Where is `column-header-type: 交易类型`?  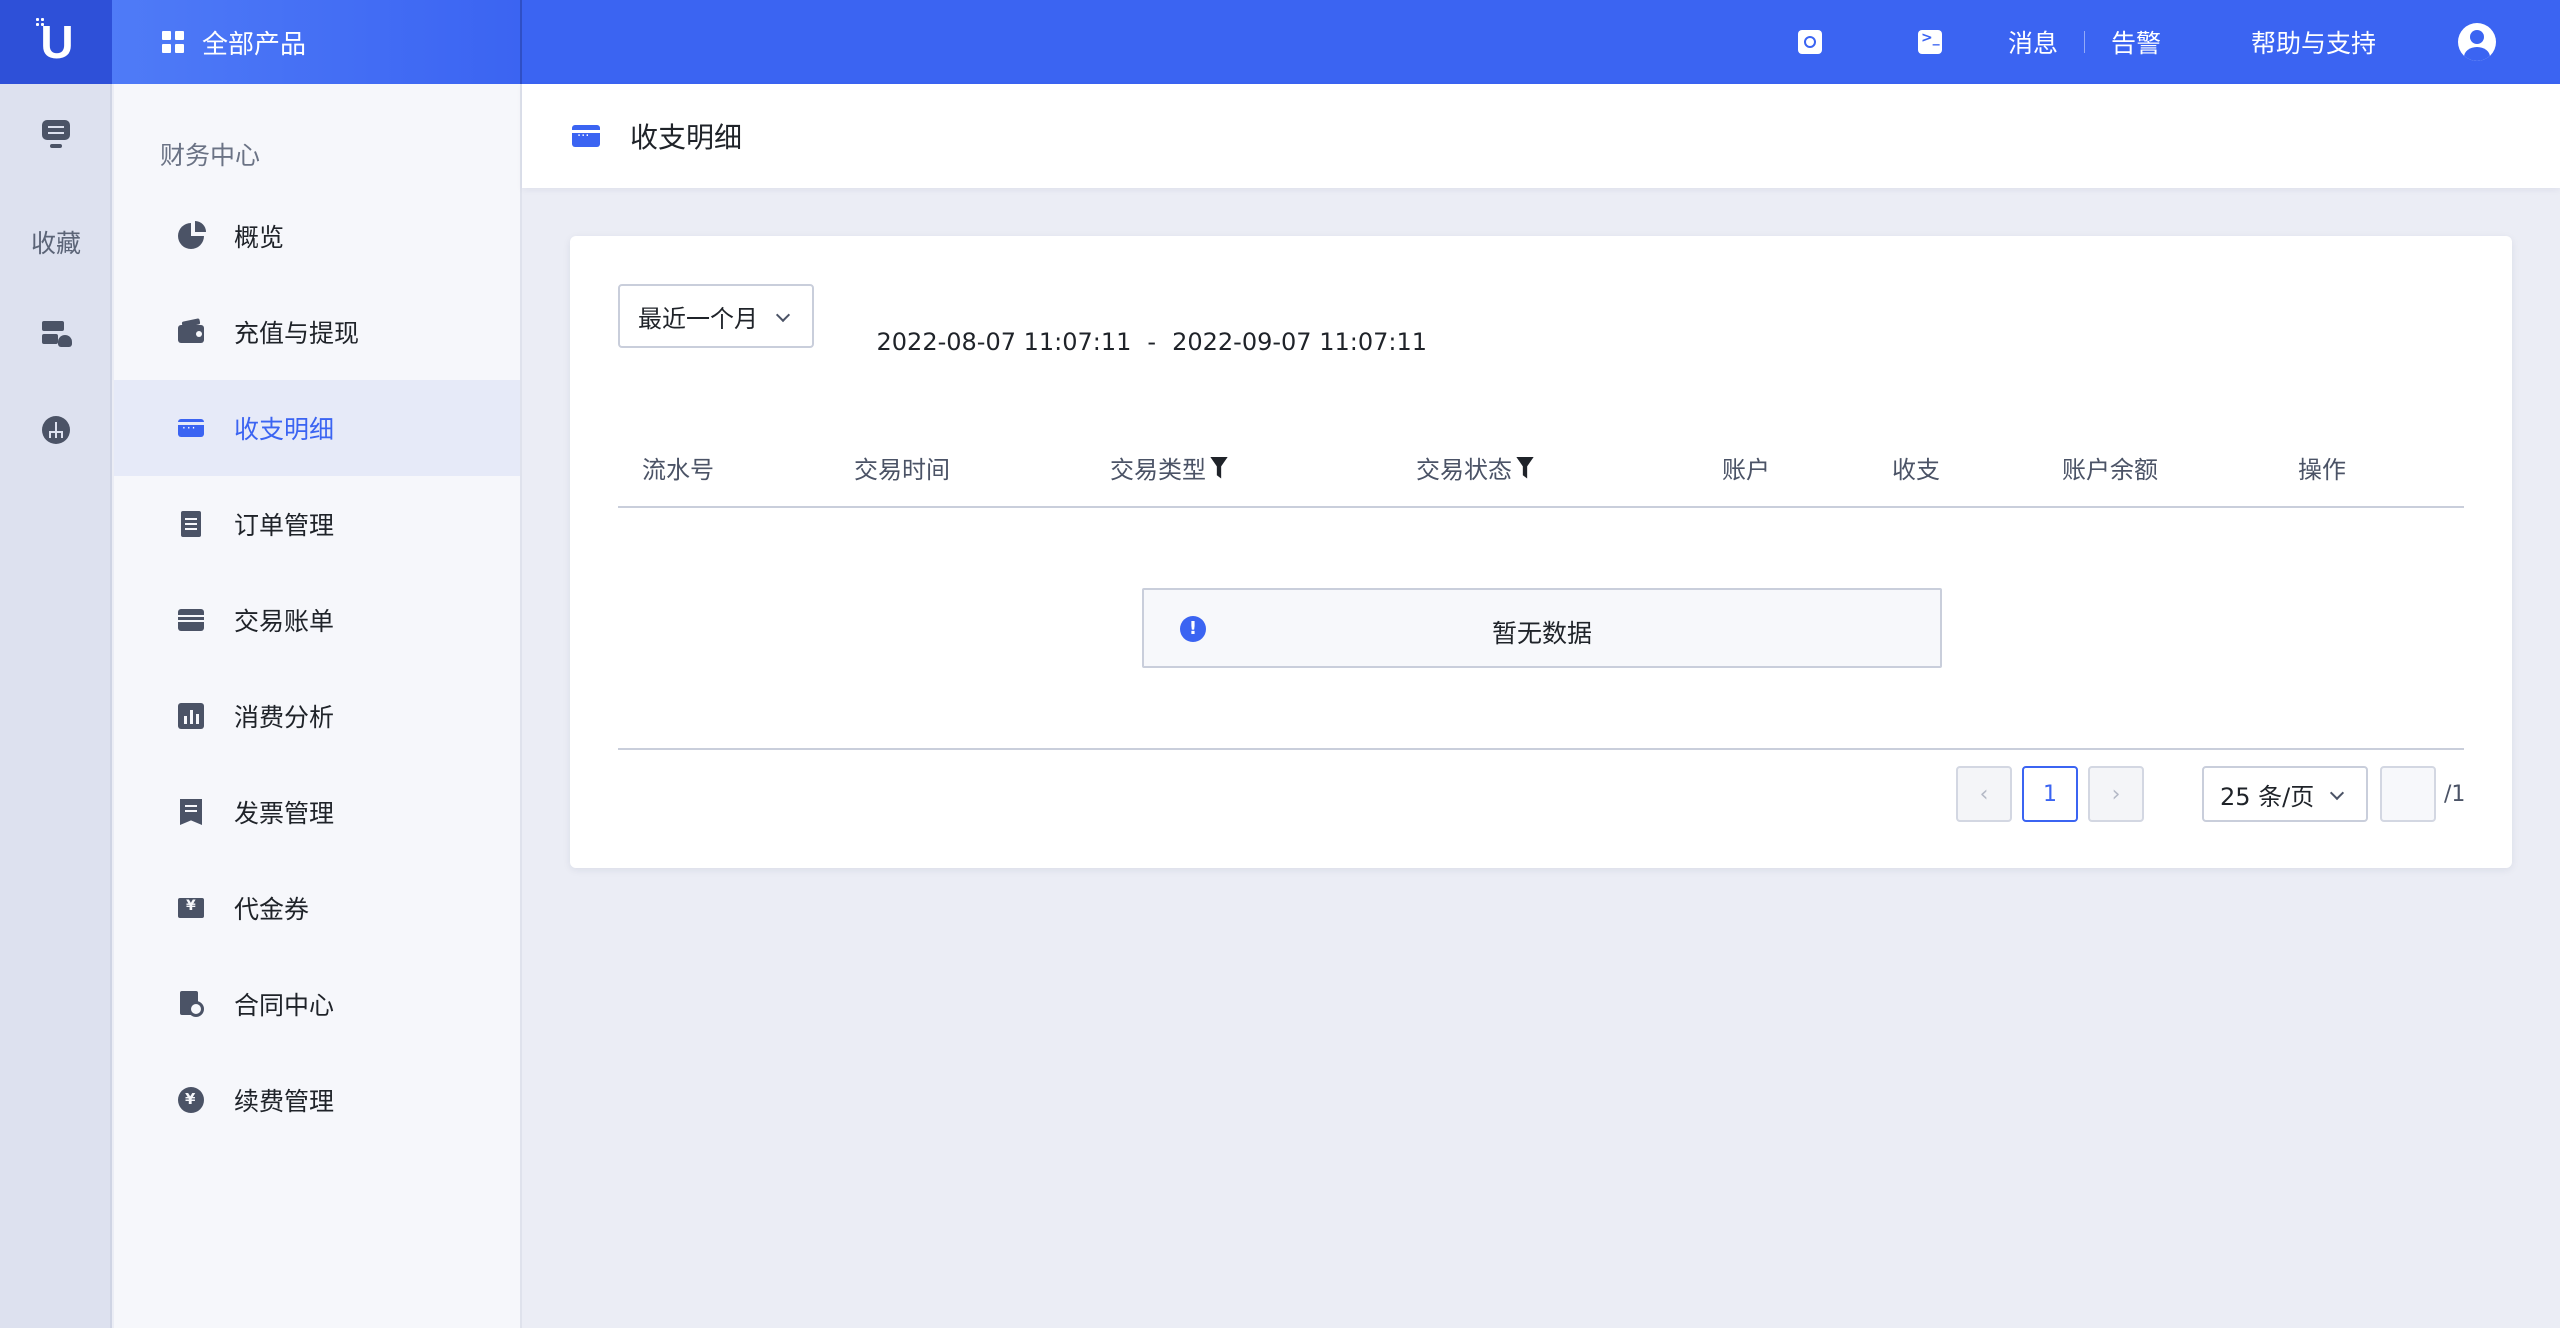
column-header-type: 交易类型 is located at coordinates (1169, 467).